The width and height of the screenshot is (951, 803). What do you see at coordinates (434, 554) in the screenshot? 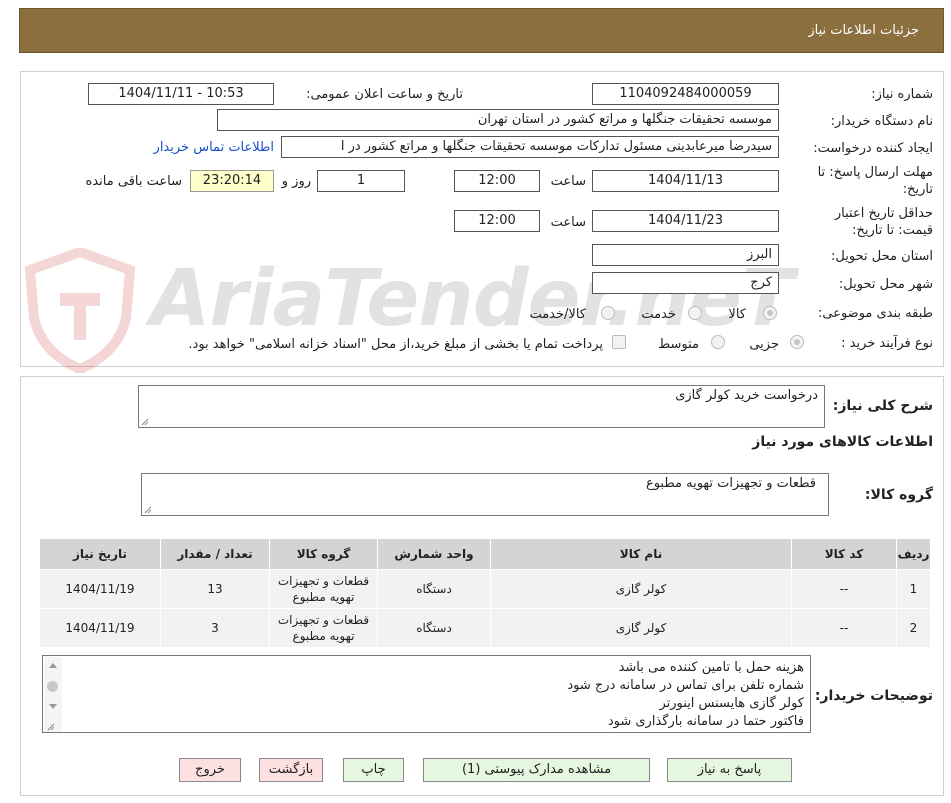
I see `col-unit: واحد شمارش` at bounding box center [434, 554].